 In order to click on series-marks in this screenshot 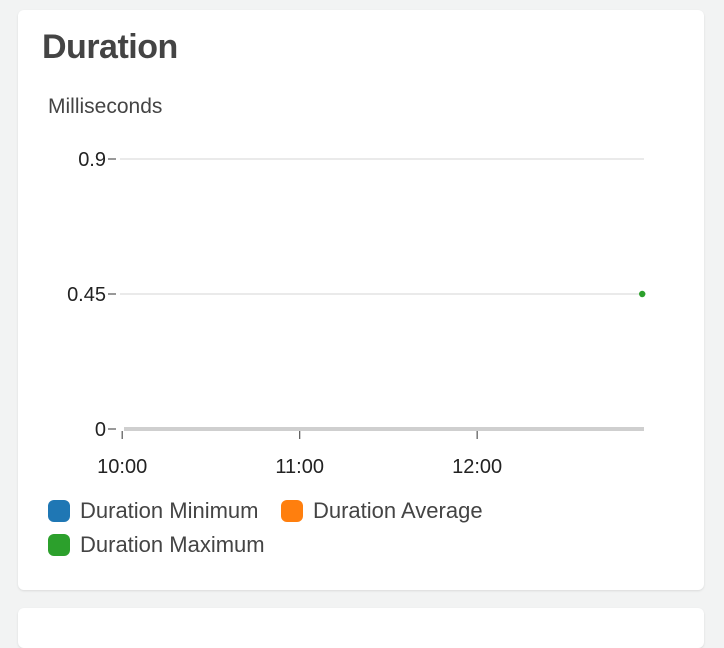, I will do `click(642, 294)`.